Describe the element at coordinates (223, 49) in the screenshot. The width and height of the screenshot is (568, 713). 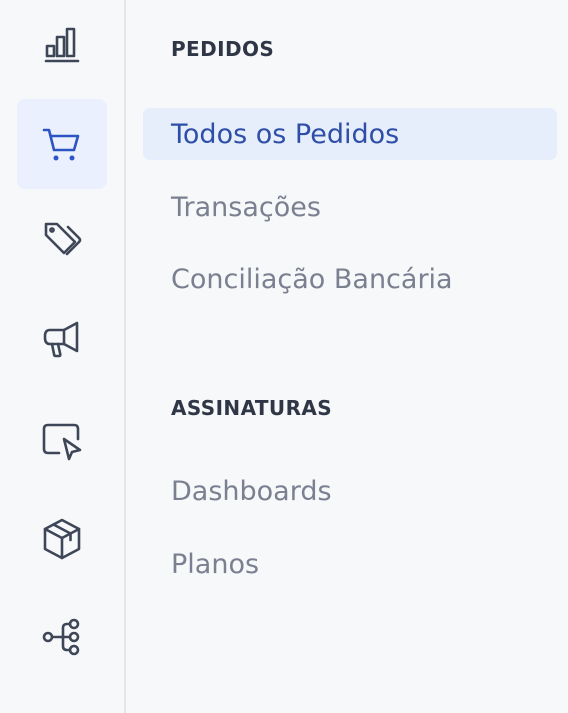
I see `section-title-pedidos: PEDIDOS` at that location.